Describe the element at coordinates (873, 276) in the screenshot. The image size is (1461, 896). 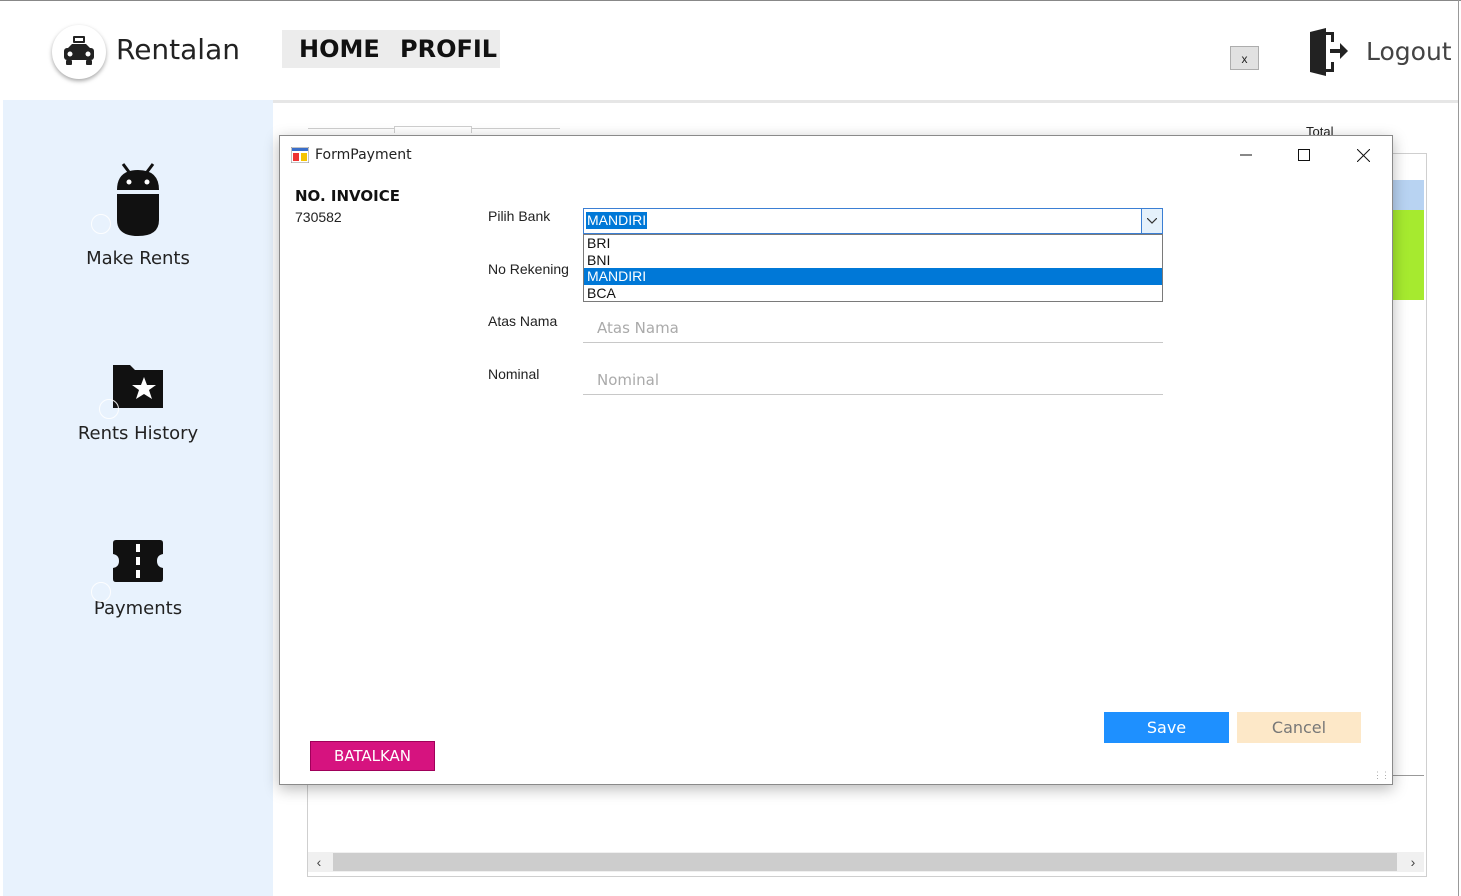
I see `bank-option: MANDIRI` at that location.